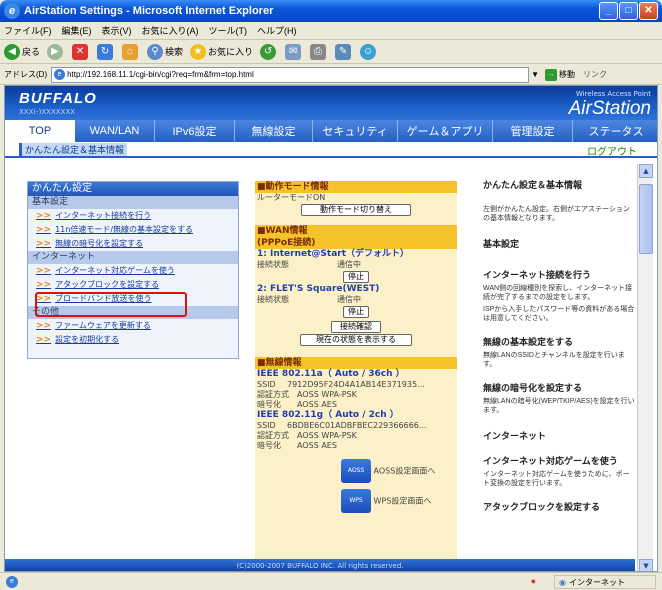 This screenshot has height=590, width=662. Describe the element at coordinates (133, 189) in the screenshot. I see `menu-title: かんたん設定` at that location.